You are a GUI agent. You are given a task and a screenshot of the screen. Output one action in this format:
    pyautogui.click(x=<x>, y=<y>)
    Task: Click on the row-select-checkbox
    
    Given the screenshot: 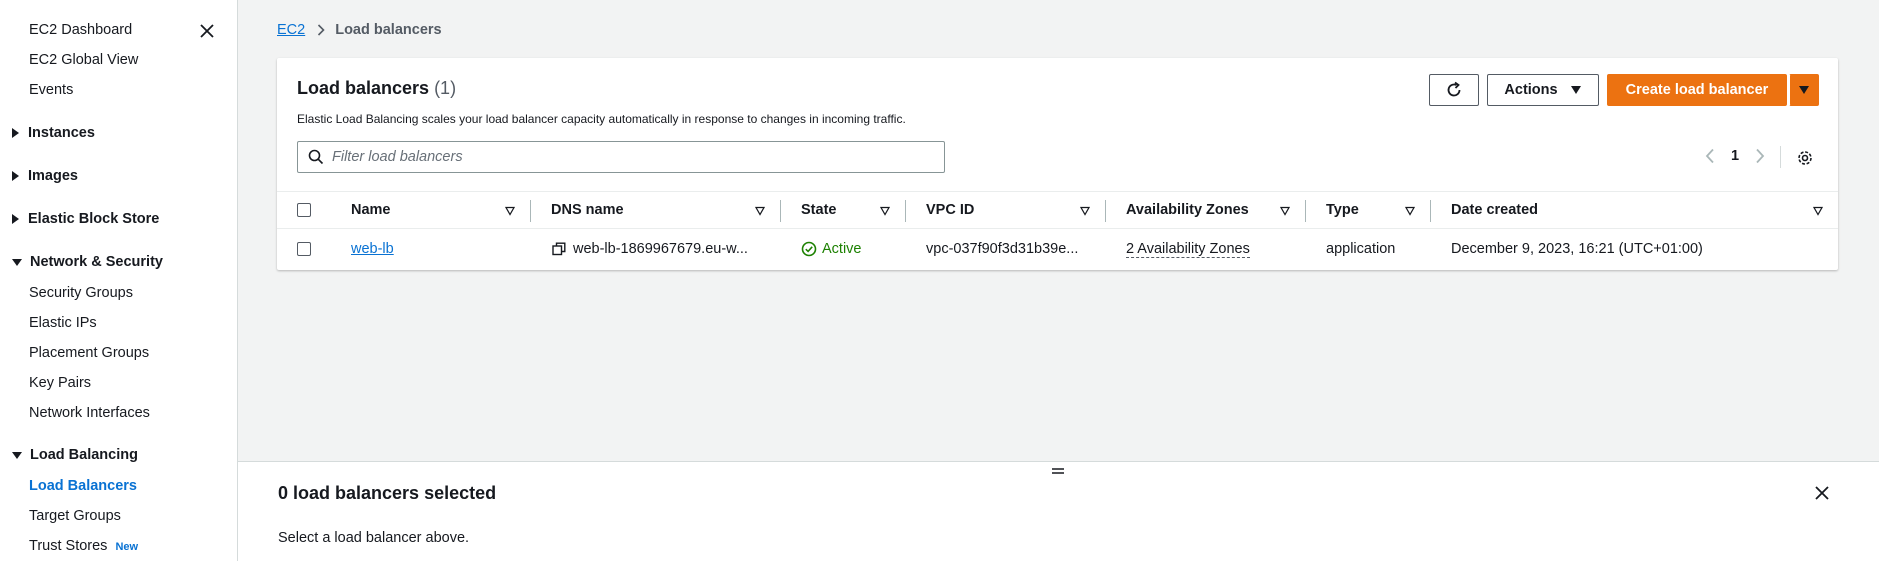 What is the action you would take?
    pyautogui.click(x=304, y=249)
    